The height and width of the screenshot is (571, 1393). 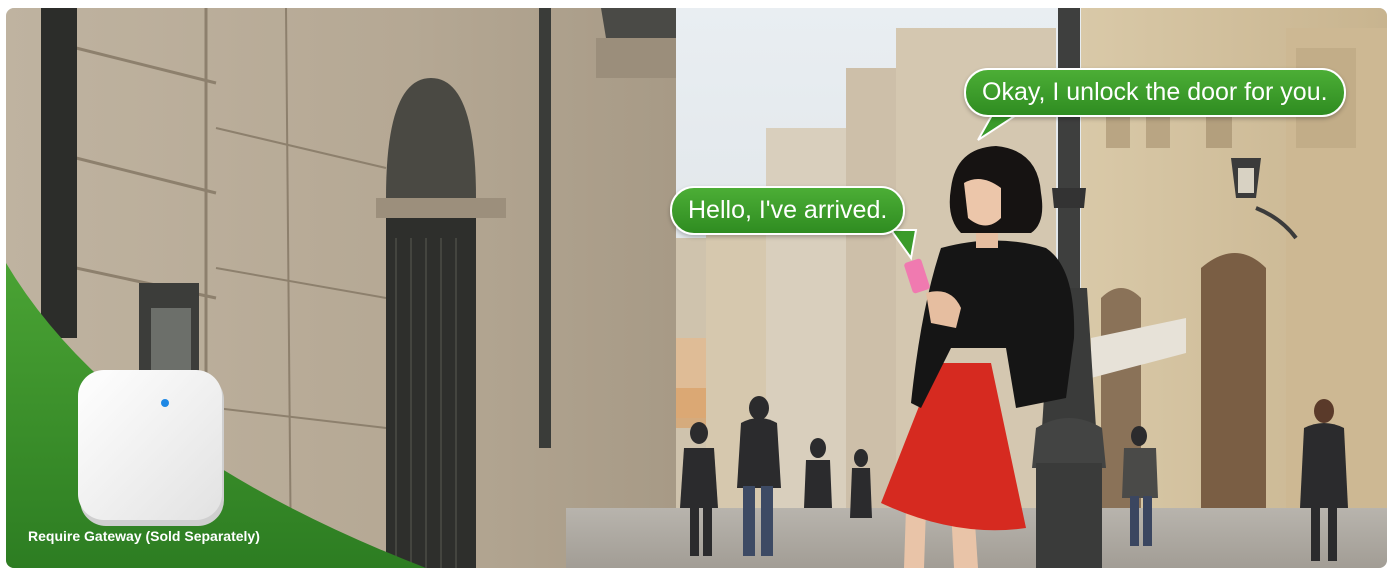 I want to click on arrival-message-text: Hello, I've arrived., so click(x=788, y=210).